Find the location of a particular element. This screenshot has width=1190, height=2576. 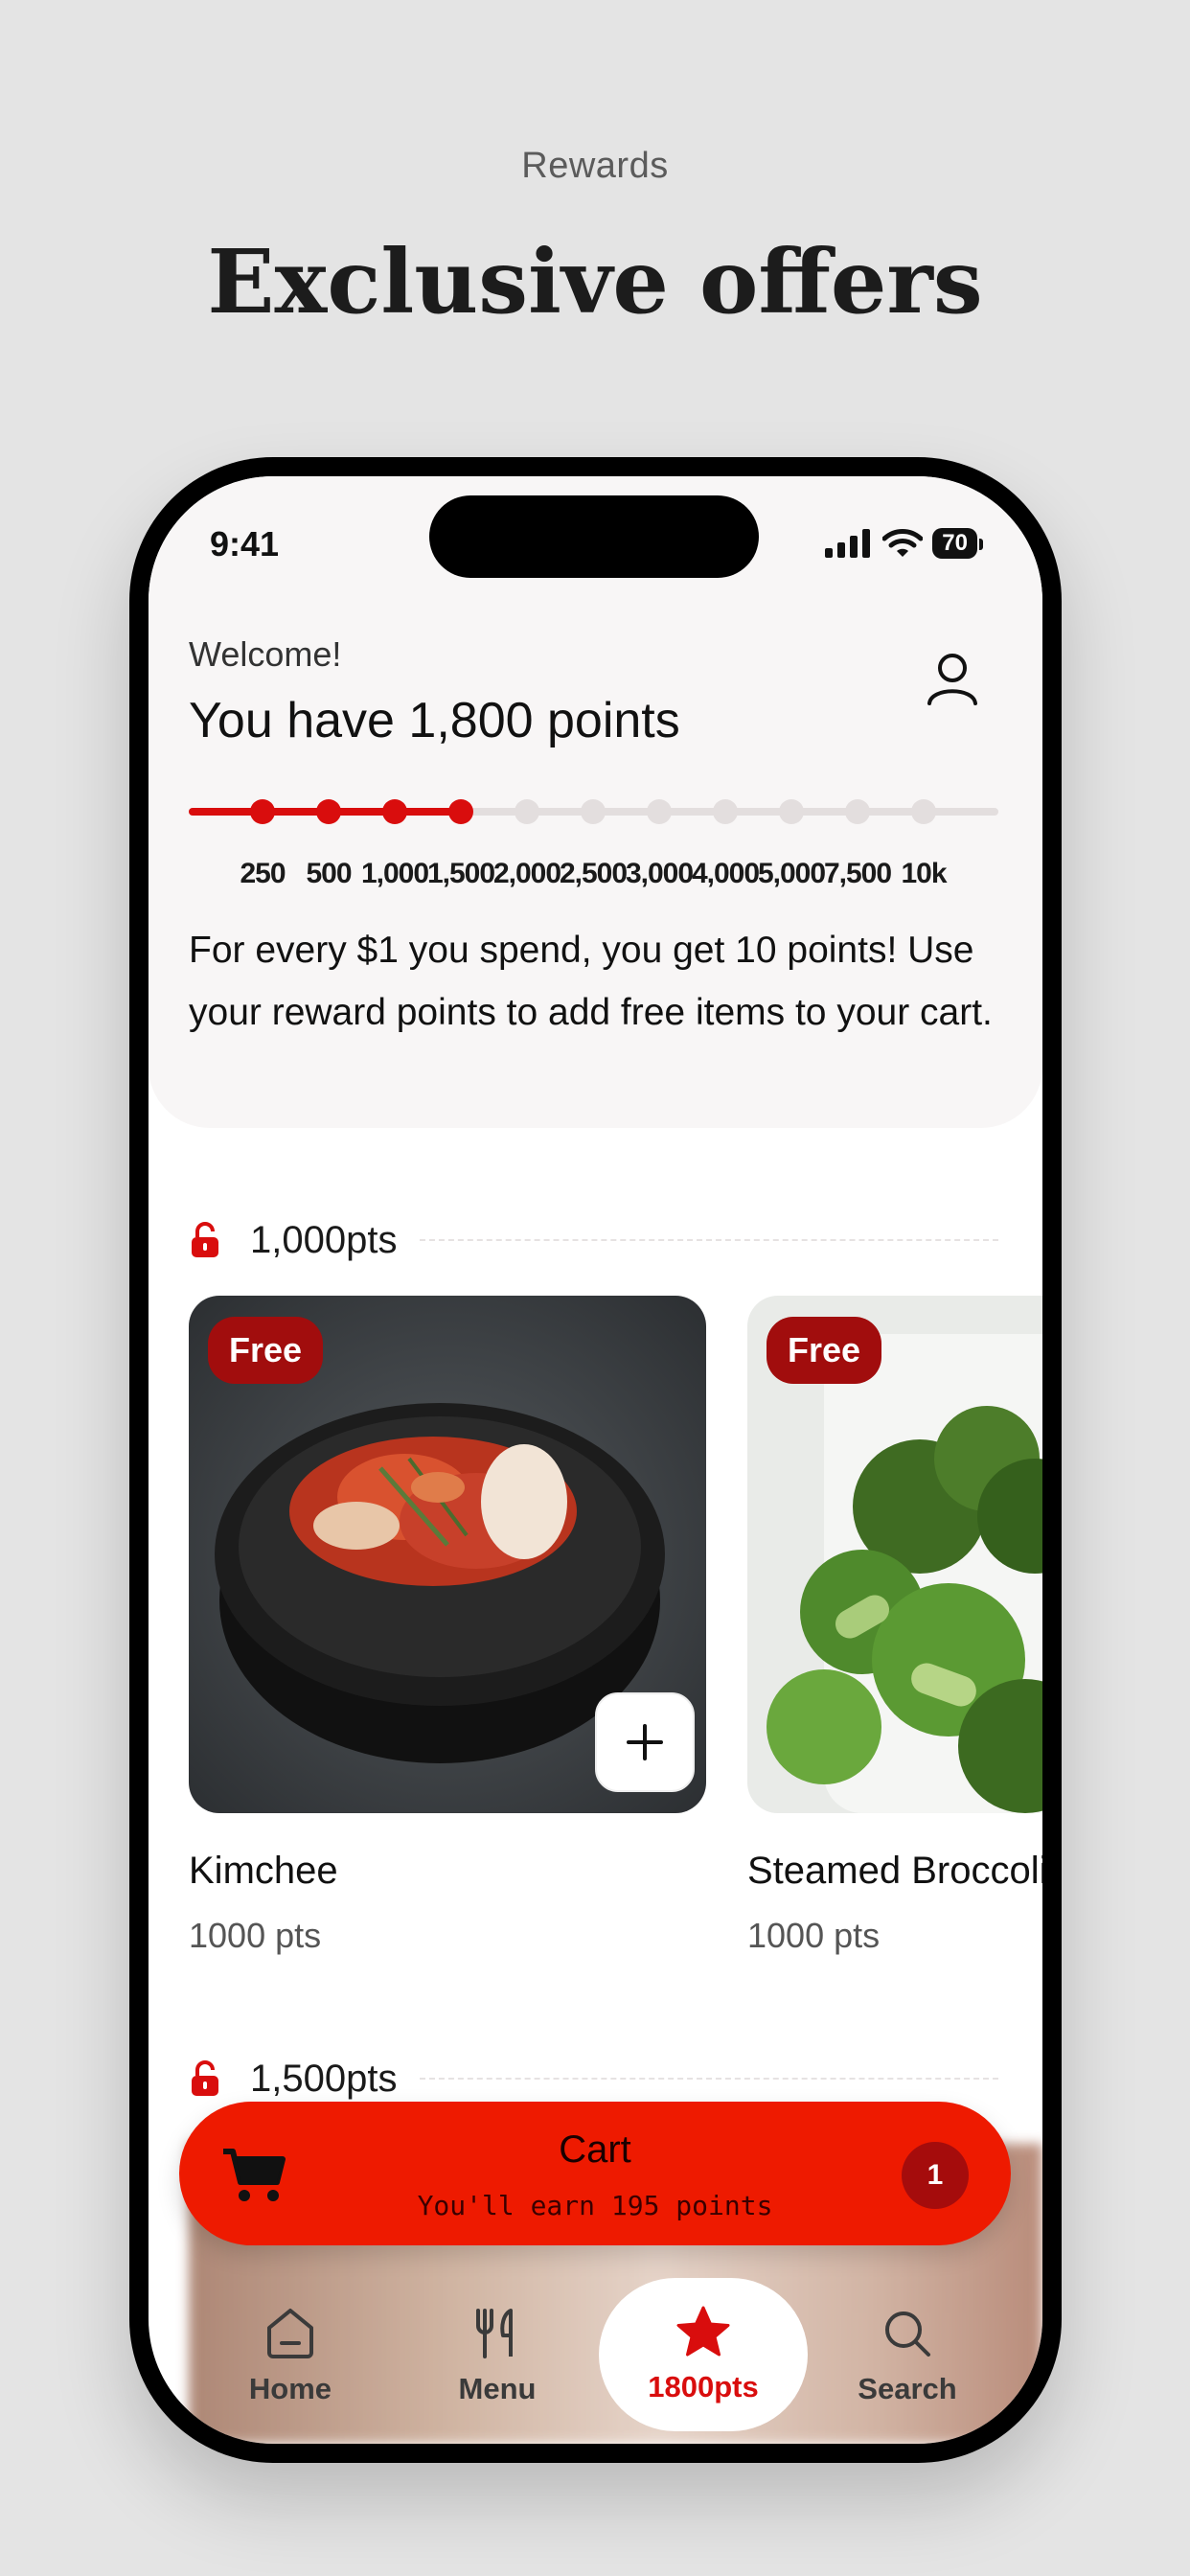

points-progress-track is located at coordinates (593, 811).